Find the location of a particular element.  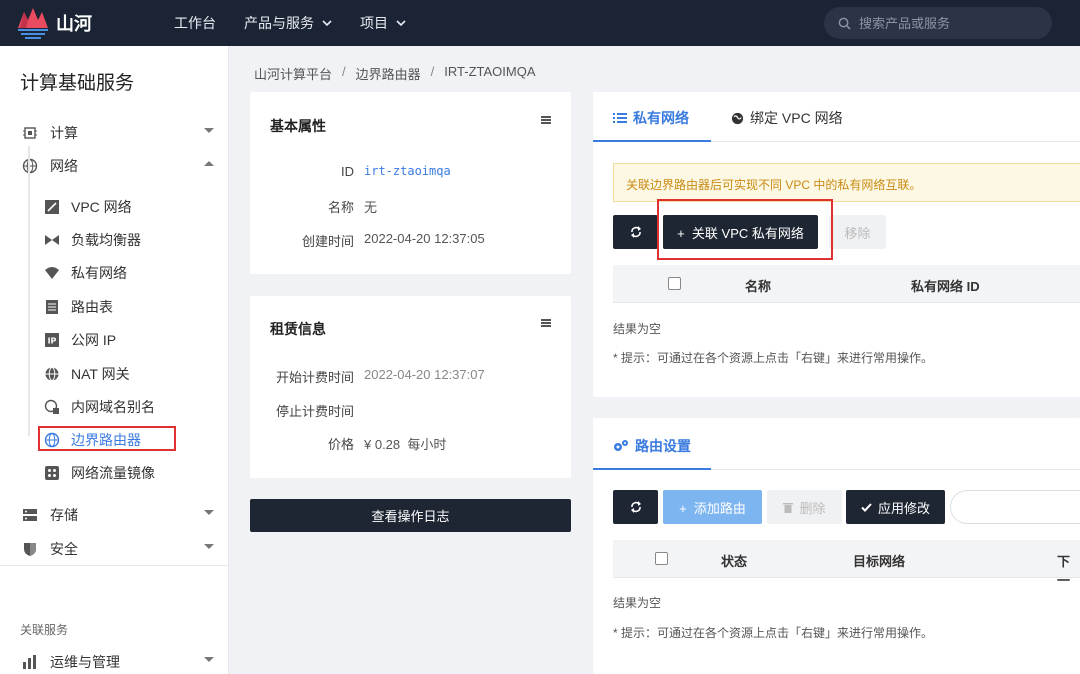

attr-row-created: 创建时间 2022-04-20 12:37:05 is located at coordinates (367, 240).